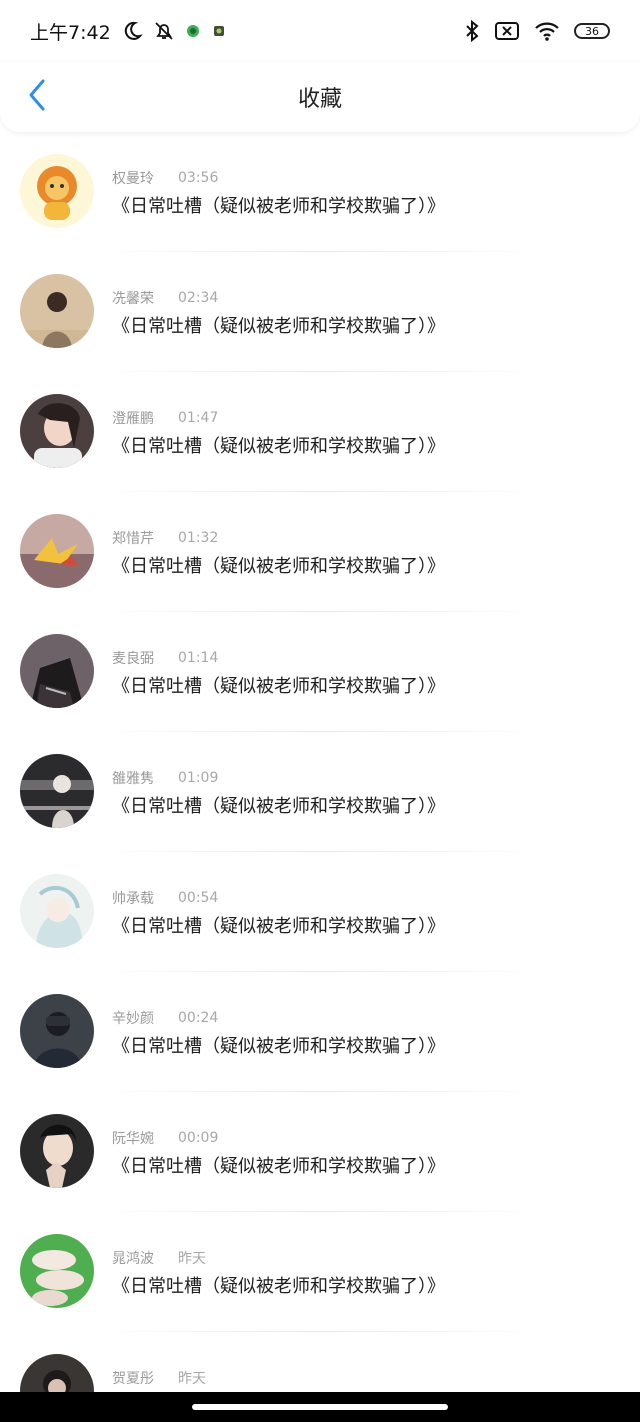 The height and width of the screenshot is (1422, 640). I want to click on app-icon-green, so click(193, 31).